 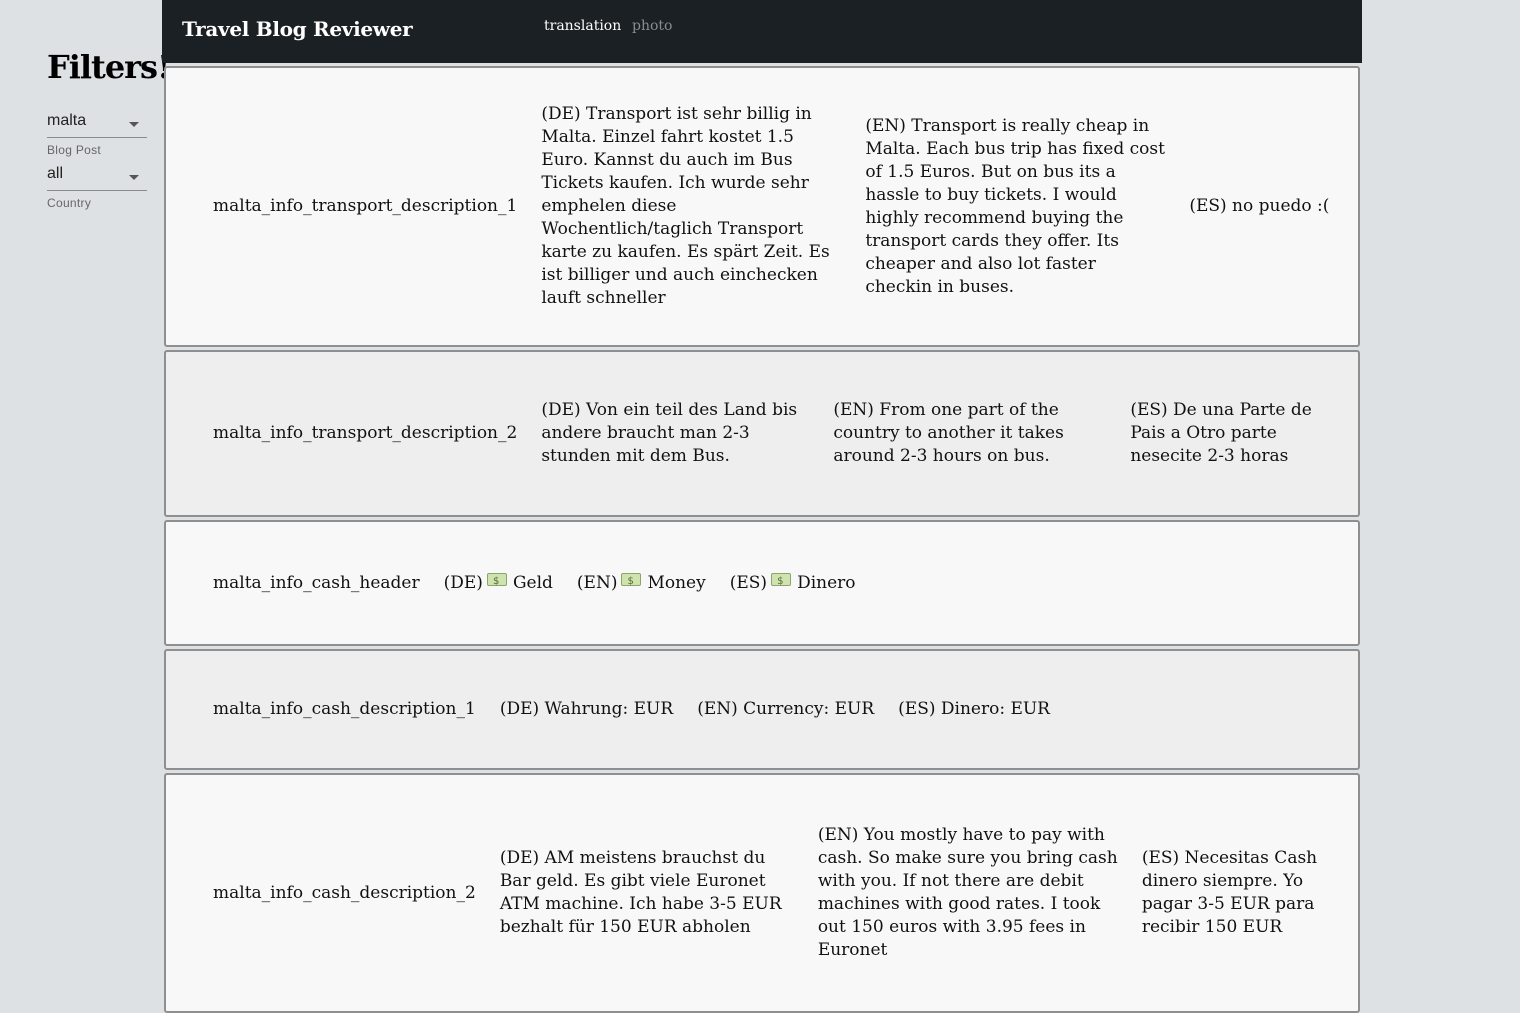 I want to click on blog-post-select-label: Blog Post, so click(x=74, y=150).